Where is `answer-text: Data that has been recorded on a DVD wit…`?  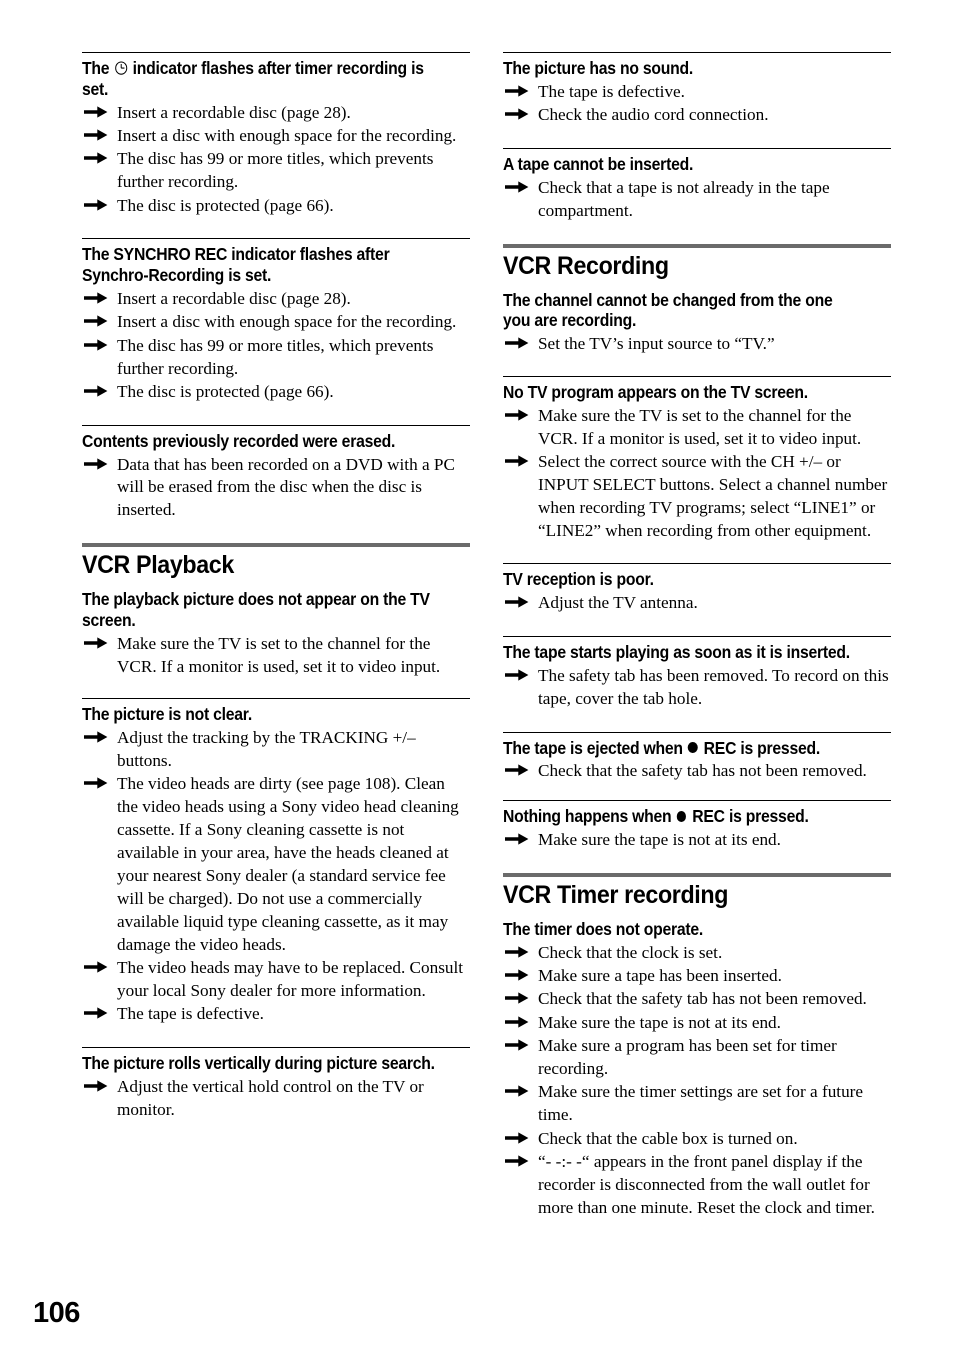 answer-text: Data that has been recorded on a DVD wit… is located at coordinates (286, 487).